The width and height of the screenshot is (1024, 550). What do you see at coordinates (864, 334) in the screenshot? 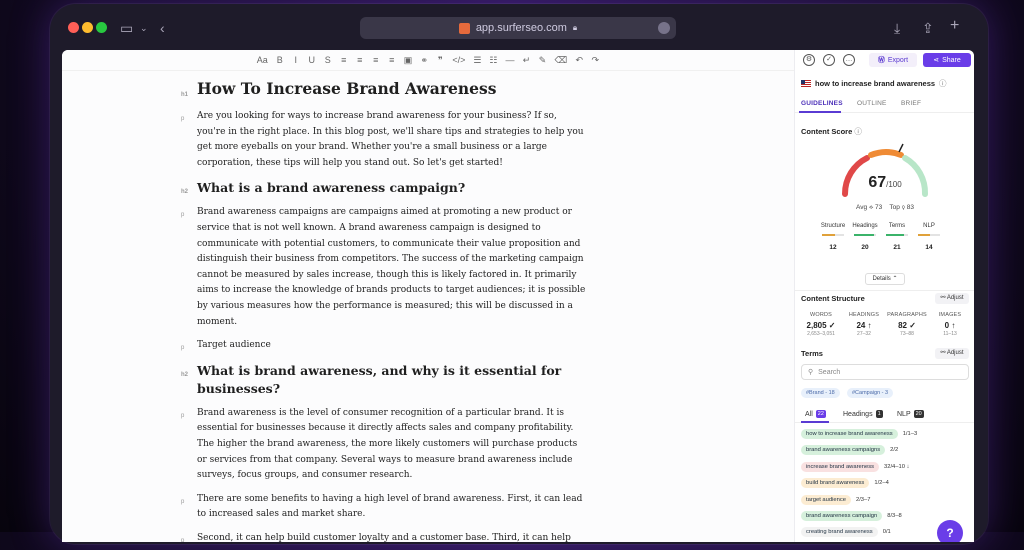
I see `stat-range: 27–32` at bounding box center [864, 334].